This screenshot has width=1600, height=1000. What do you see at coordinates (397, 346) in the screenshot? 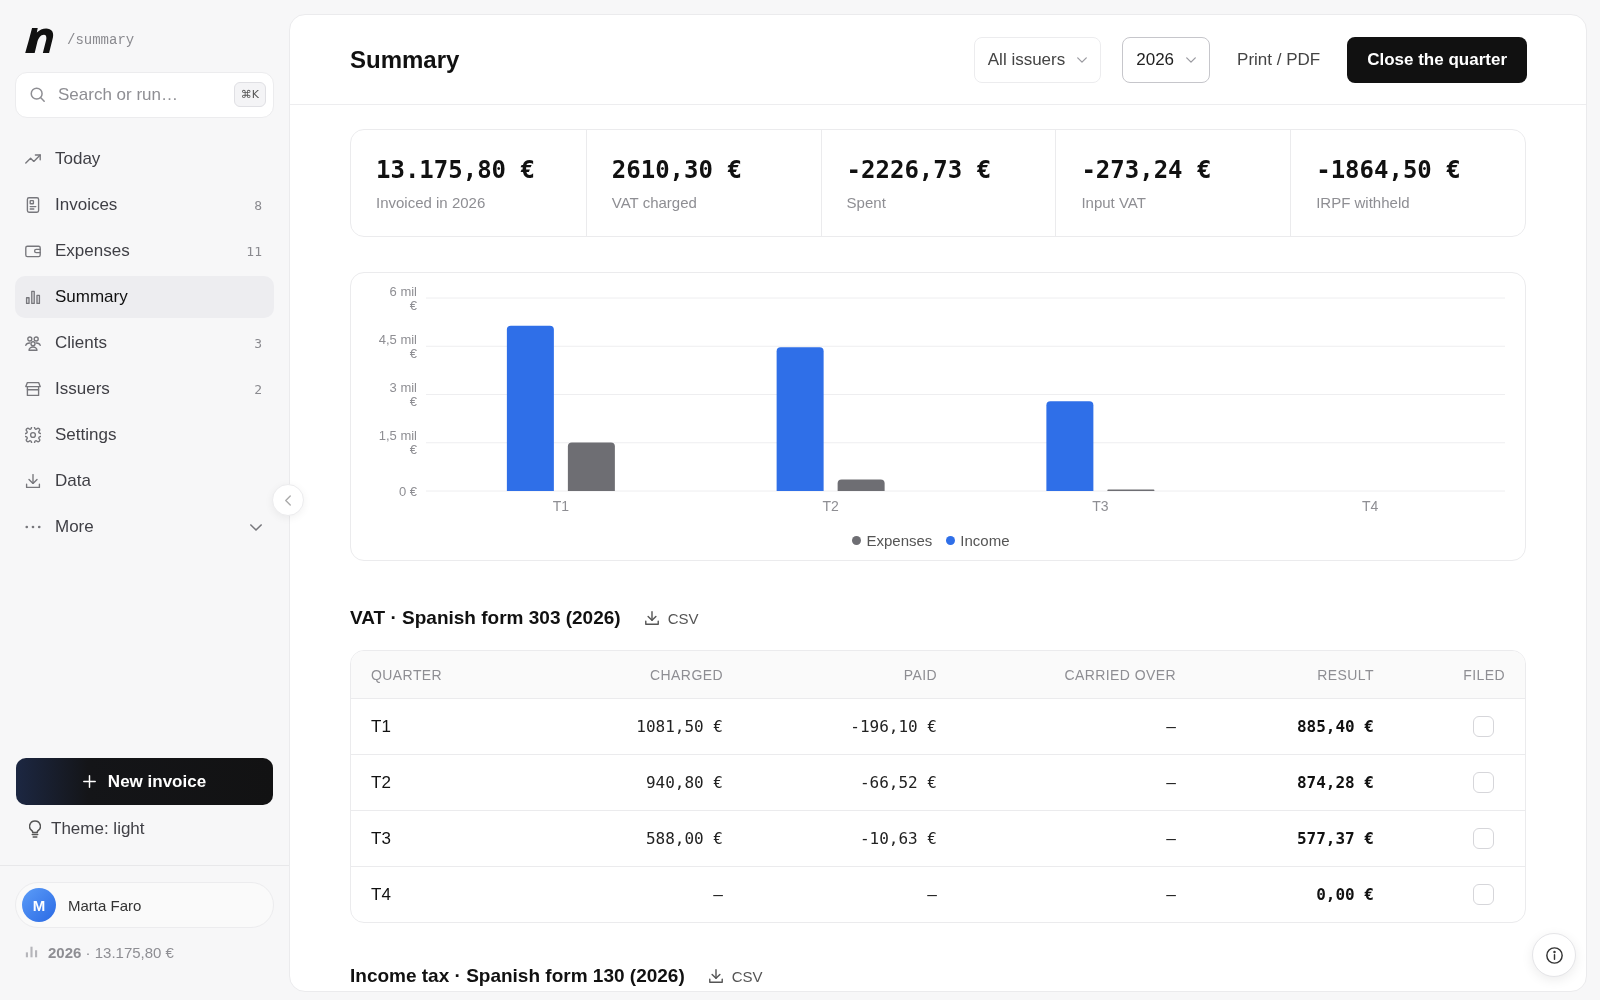
I see `axis-tick-label: 4,5 mil €` at bounding box center [397, 346].